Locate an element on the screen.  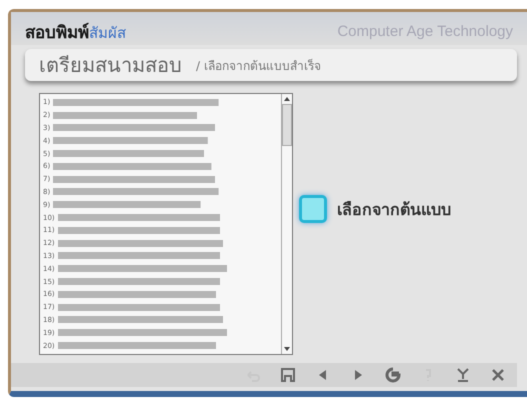
section-title: เตรียมสนามสอบ is located at coordinates (110, 65).